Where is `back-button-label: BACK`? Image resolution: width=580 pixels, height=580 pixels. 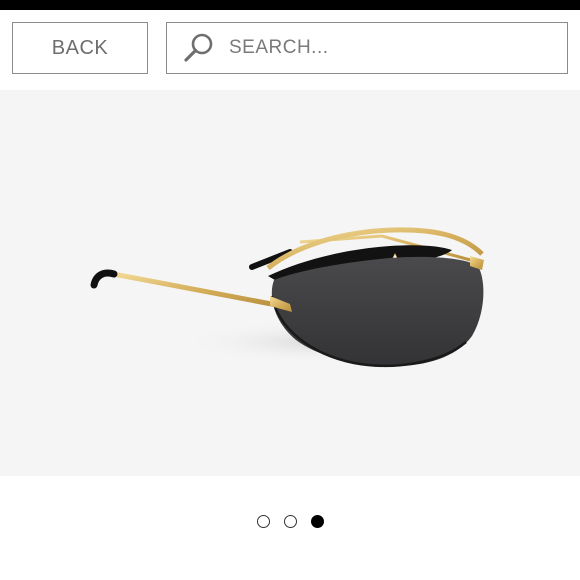 back-button-label: BACK is located at coordinates (80, 47).